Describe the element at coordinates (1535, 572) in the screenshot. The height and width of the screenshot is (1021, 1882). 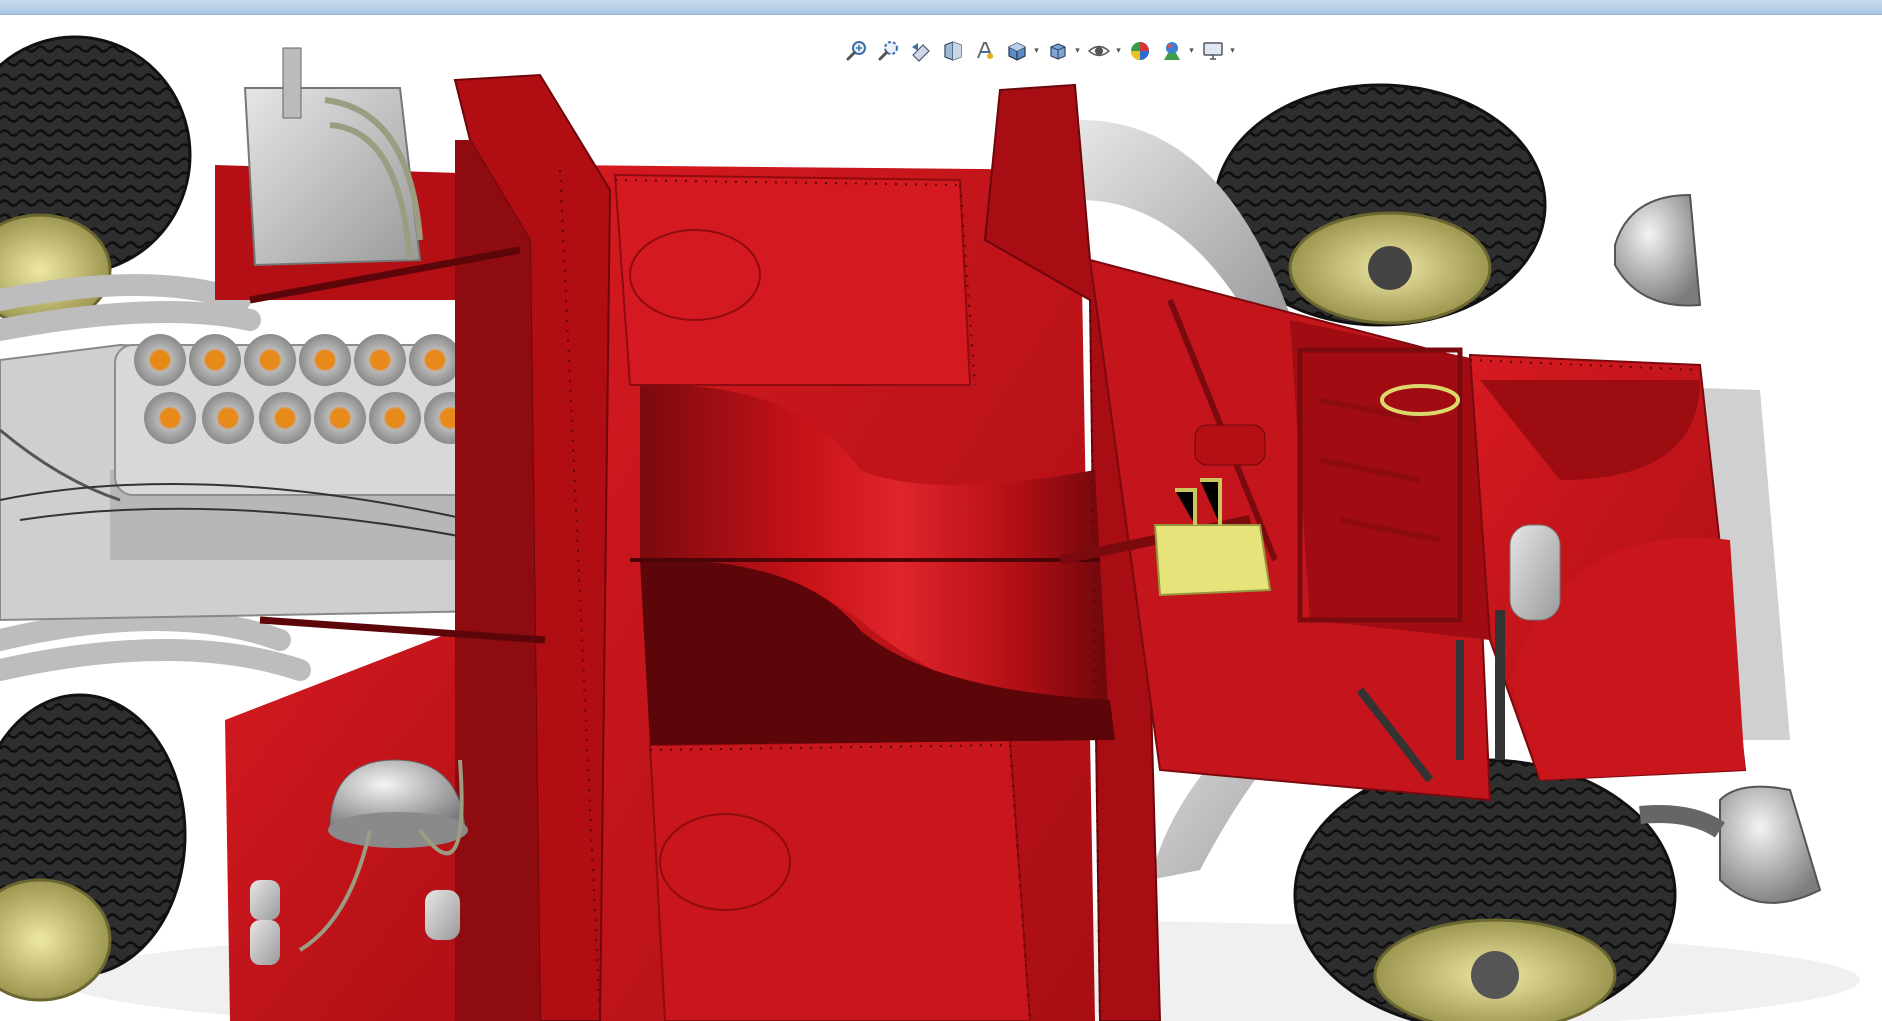
I see `brake-reservoir` at that location.